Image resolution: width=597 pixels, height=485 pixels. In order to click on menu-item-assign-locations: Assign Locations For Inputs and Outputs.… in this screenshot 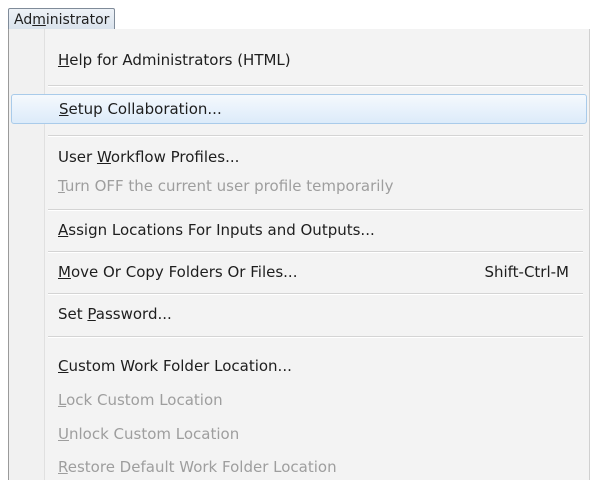, I will do `click(299, 230)`.